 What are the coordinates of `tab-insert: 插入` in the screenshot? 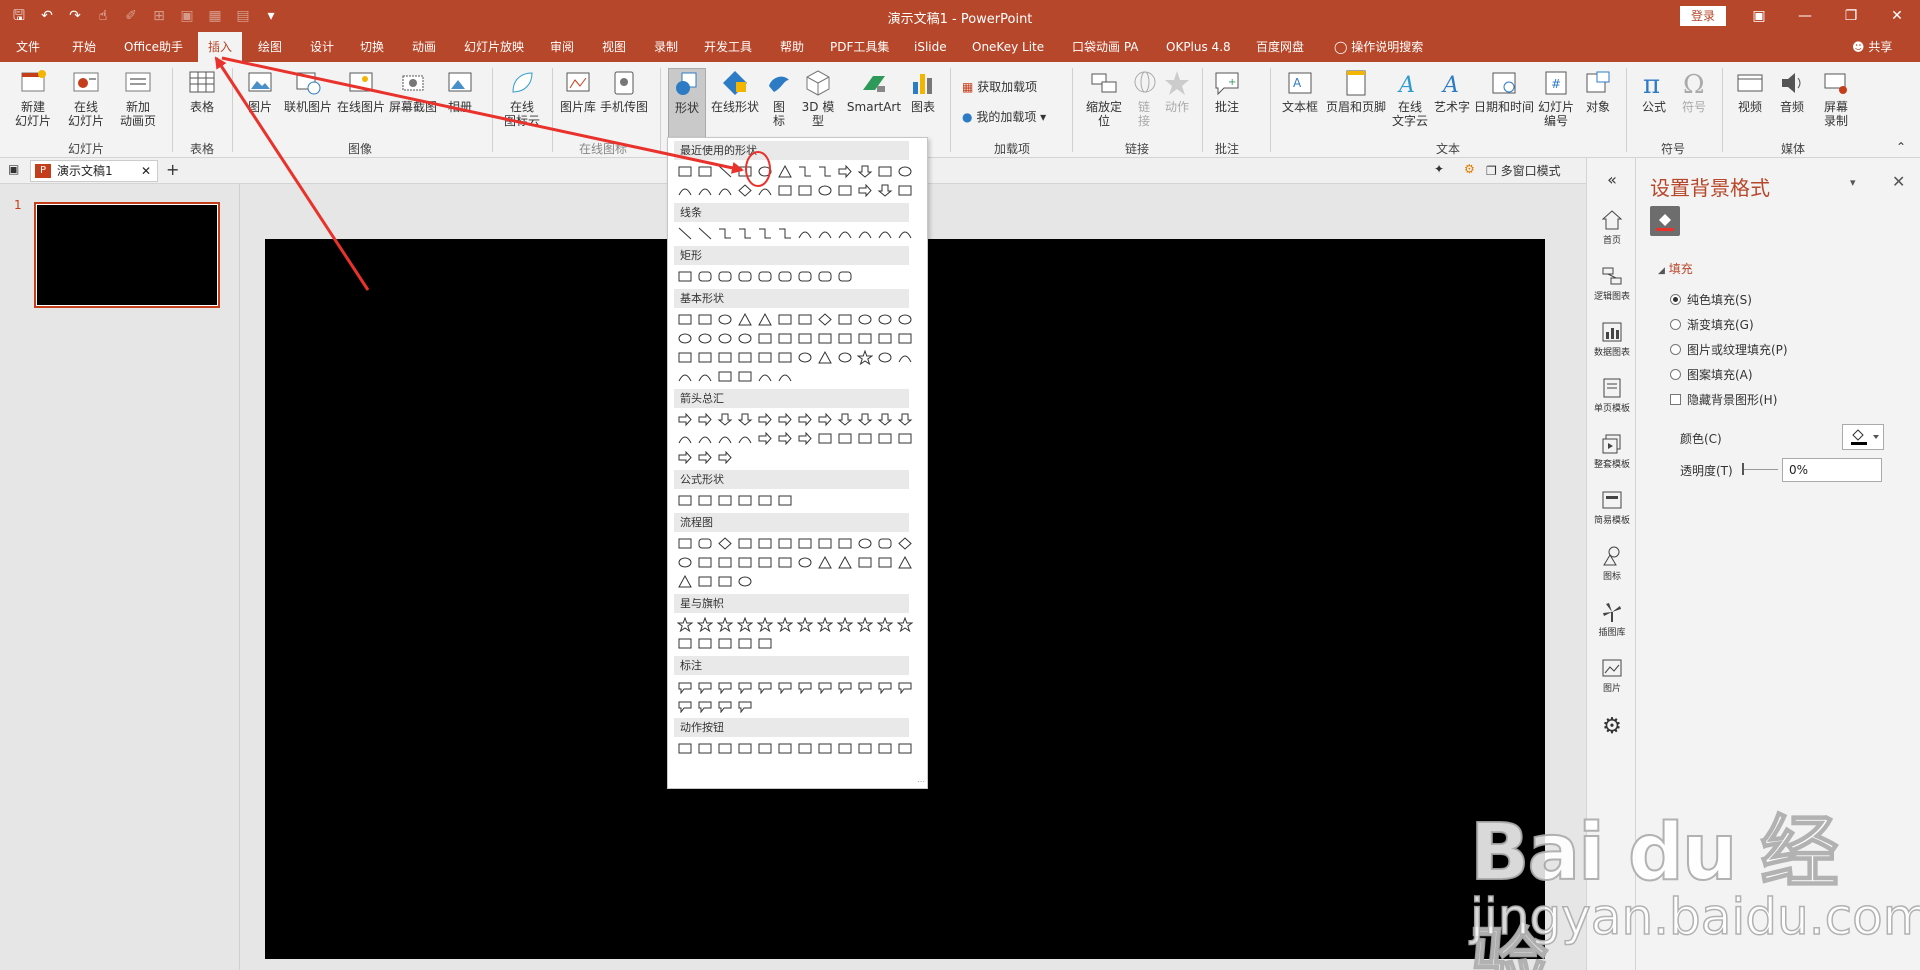 It's located at (220, 47).